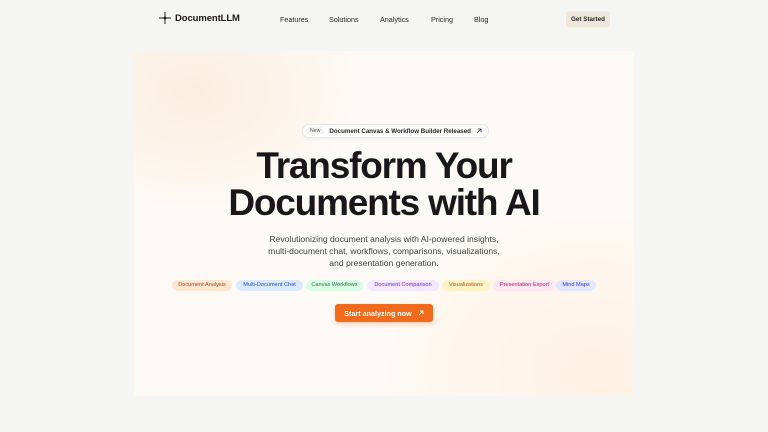 This screenshot has height=432, width=768. What do you see at coordinates (384, 165) in the screenshot?
I see `headline-line-1: Transform Your` at bounding box center [384, 165].